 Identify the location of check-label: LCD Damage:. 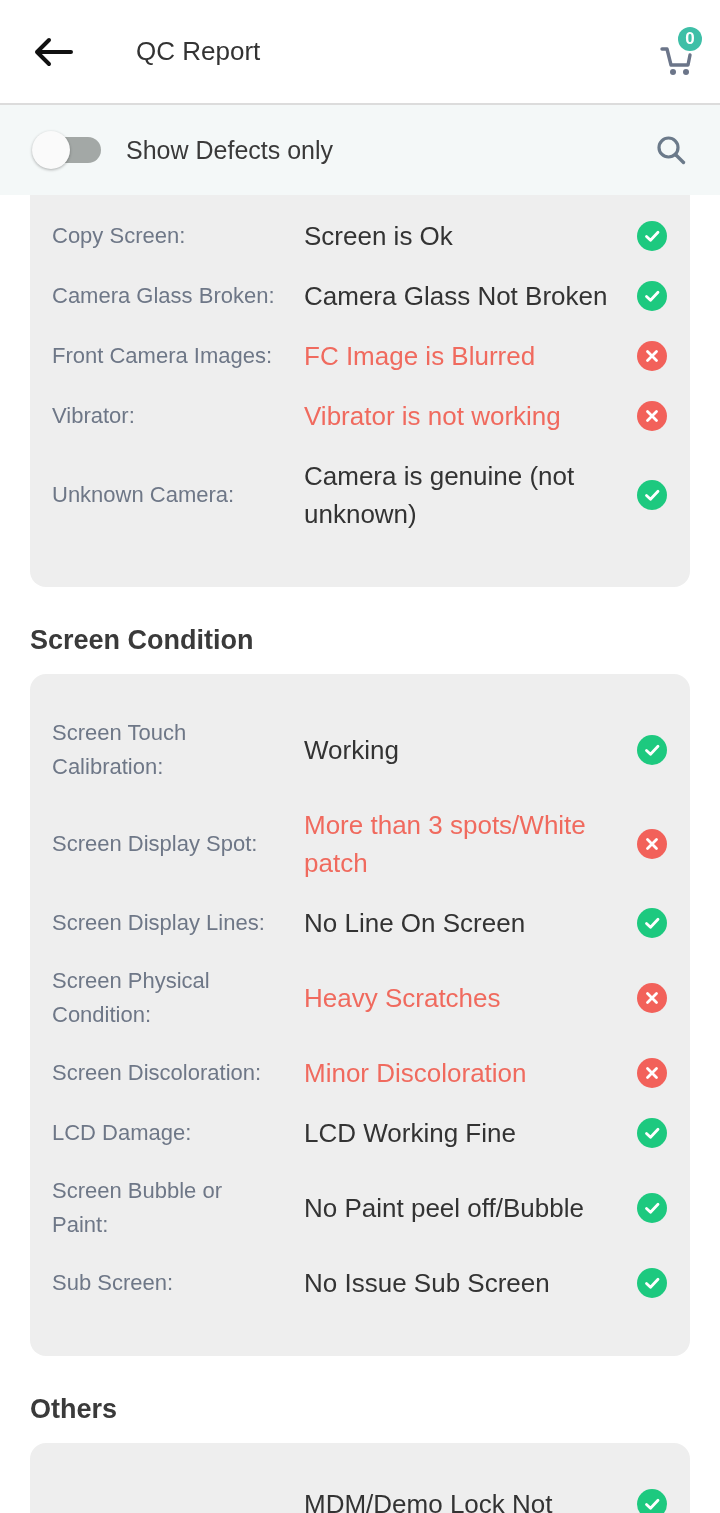
(122, 1133).